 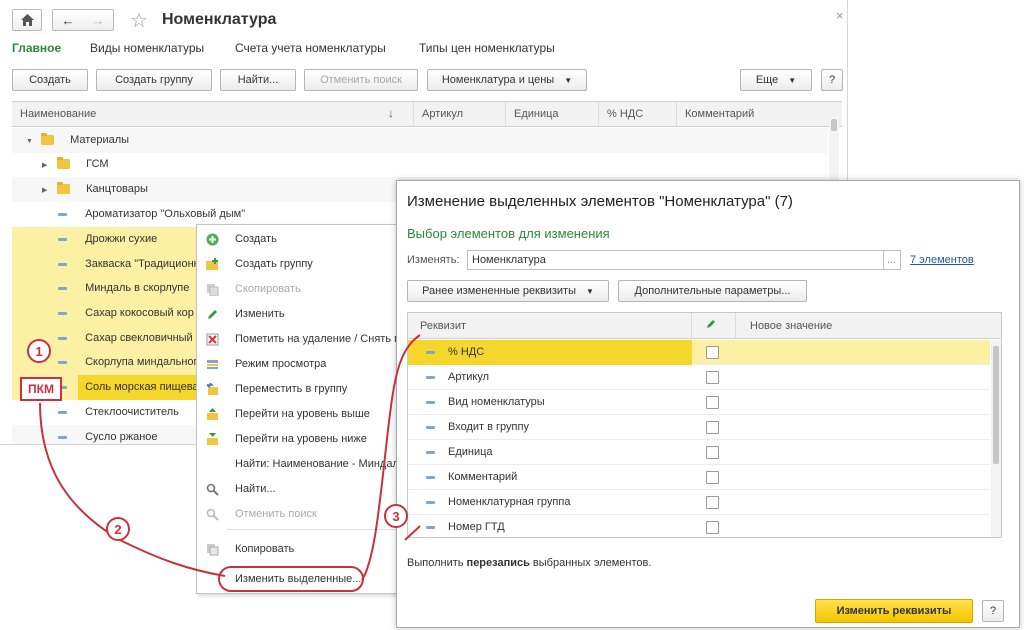 What do you see at coordinates (699, 352) in the screenshot?
I see `attribute-row-current: % НДС` at bounding box center [699, 352].